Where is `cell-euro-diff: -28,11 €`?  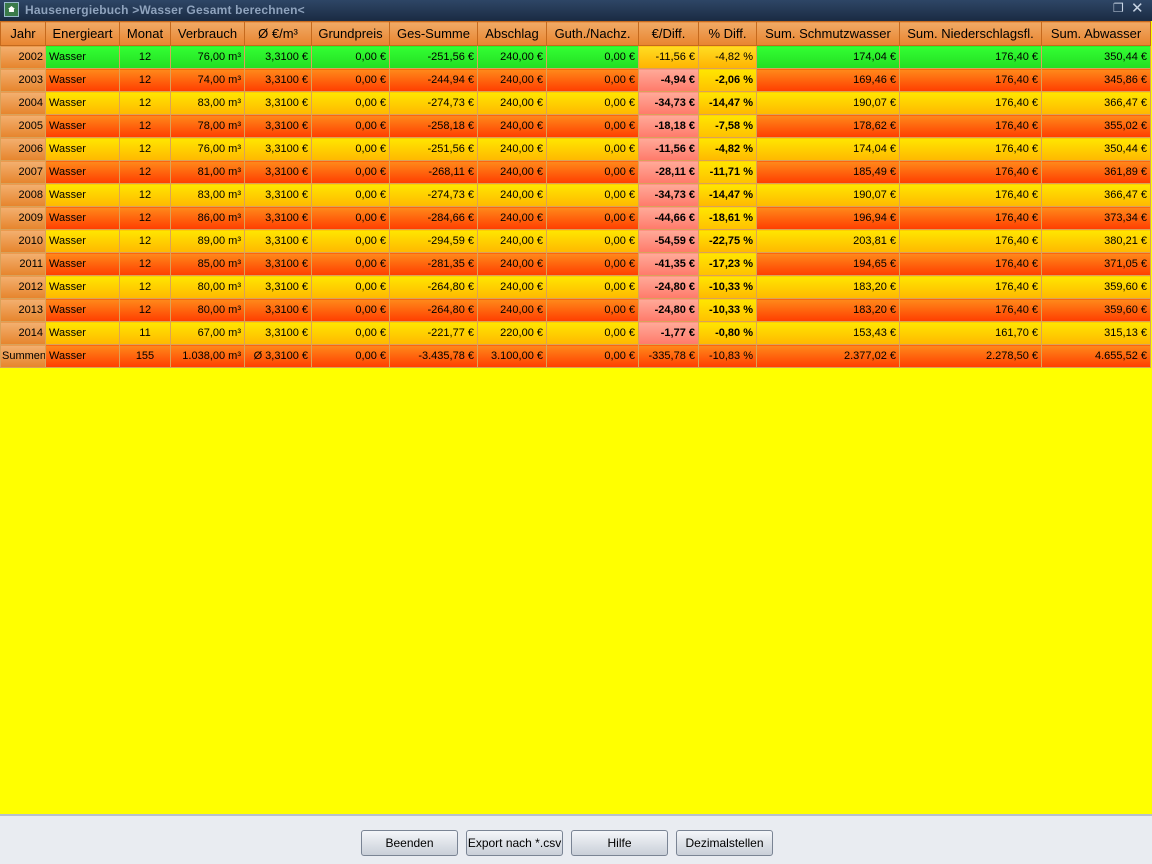
cell-euro-diff: -28,11 € is located at coordinates (668, 172).